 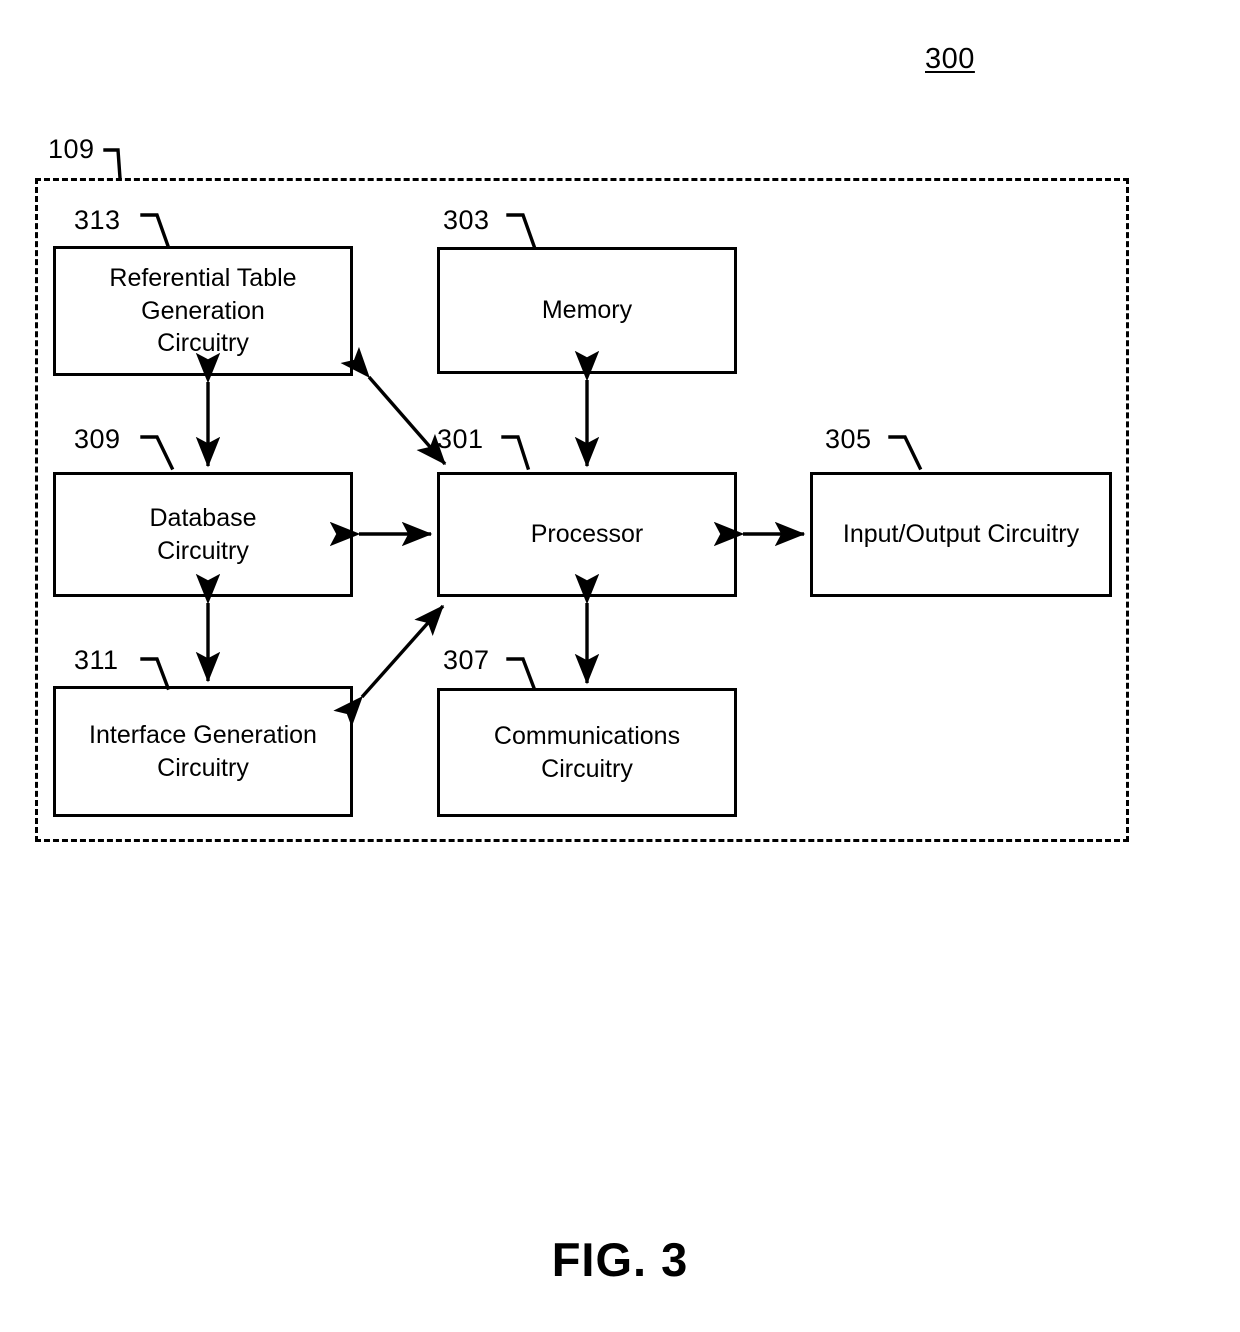 I want to click on block-referential-table-generation-circuitry: Referential Table Generation Circuitry, so click(x=203, y=311).